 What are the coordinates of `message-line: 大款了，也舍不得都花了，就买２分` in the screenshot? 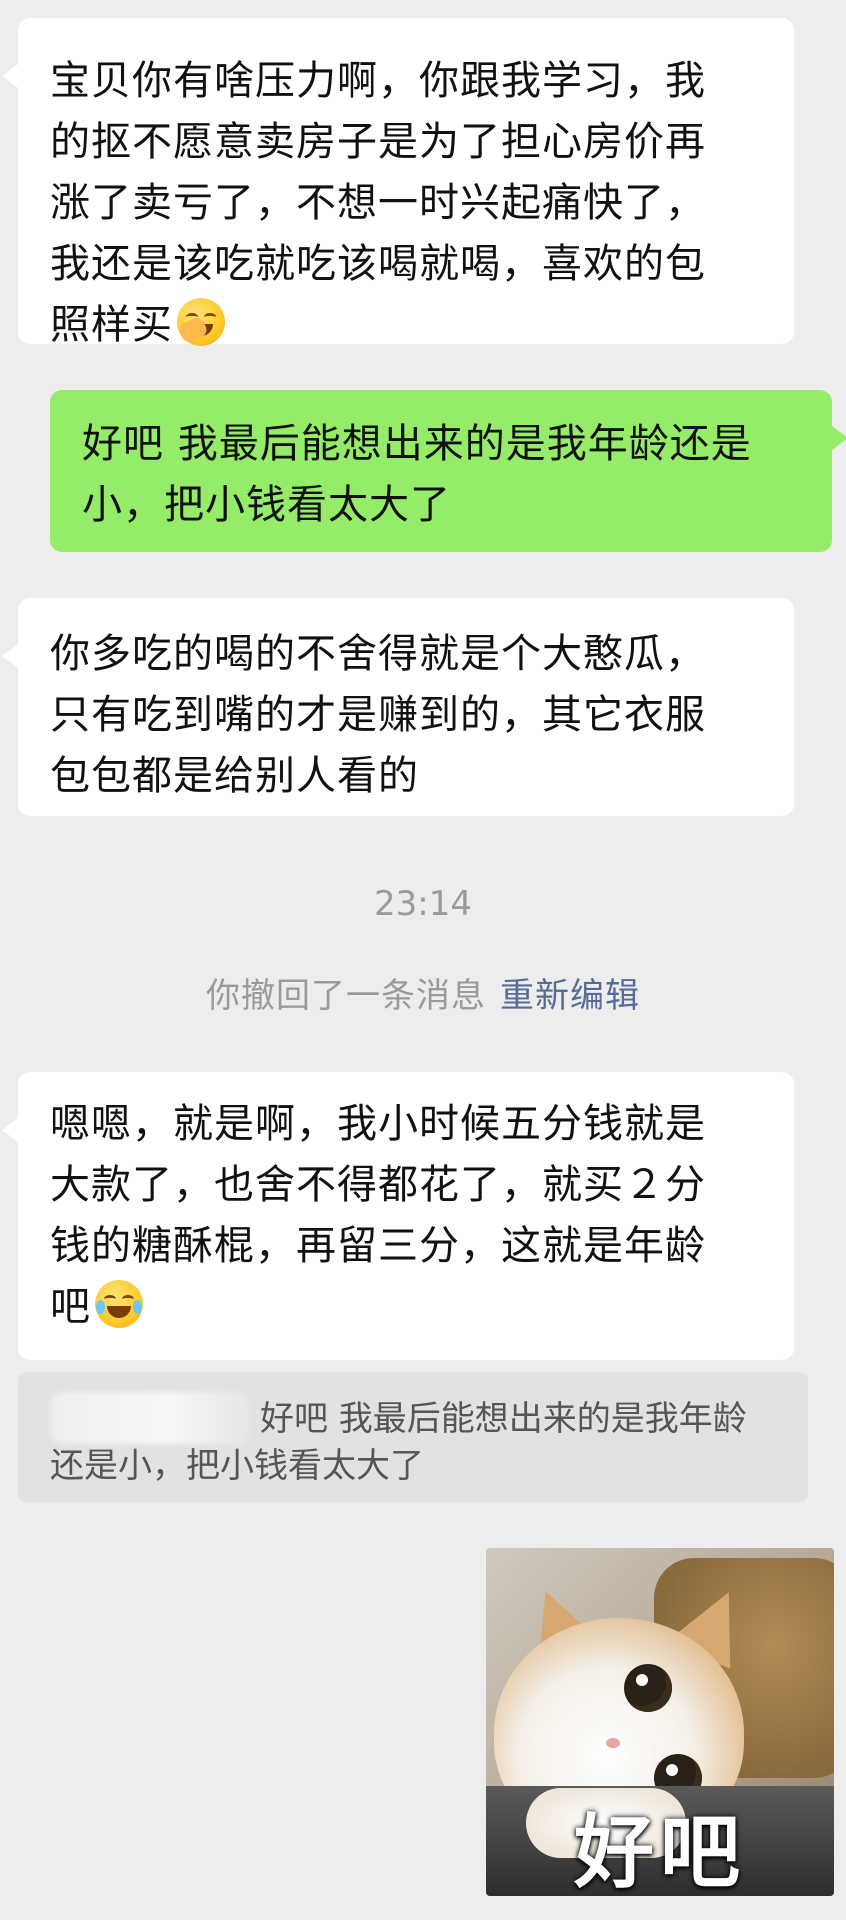 It's located at (378, 1185).